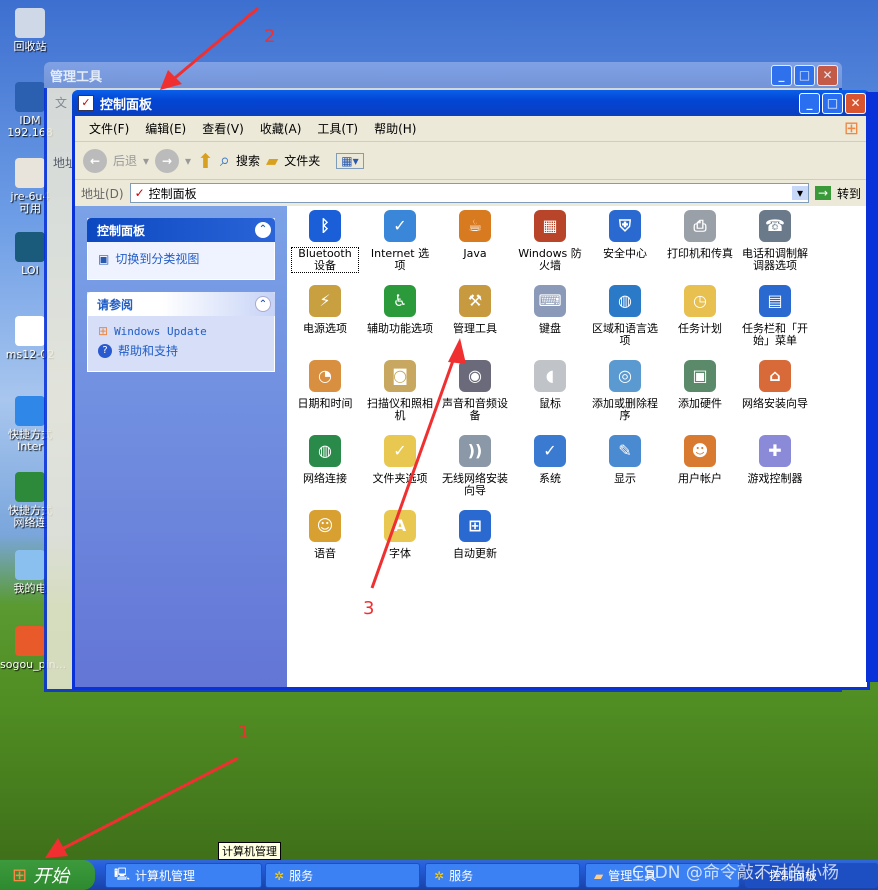 The height and width of the screenshot is (890, 878). What do you see at coordinates (599, 875) in the screenshot?
I see `folder-icon: ▰` at bounding box center [599, 875].